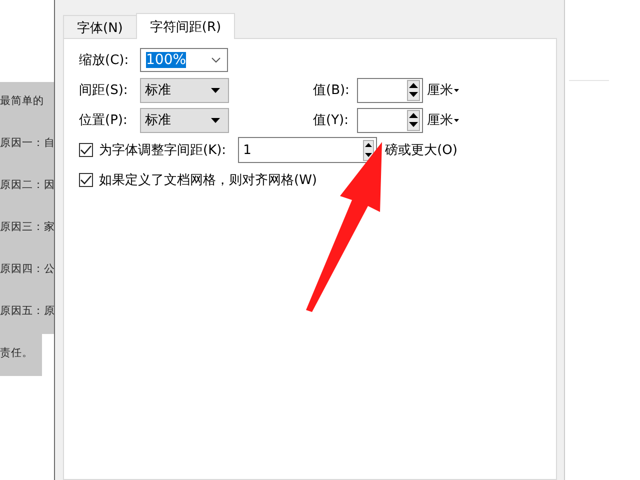  I want to click on field-label: 缩放(C):, so click(104, 60).